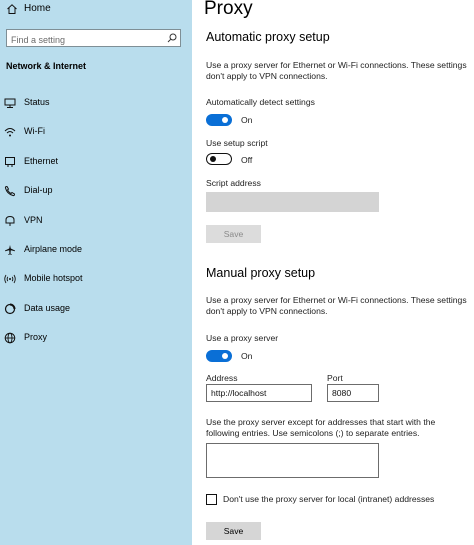 Image resolution: width=474 pixels, height=545 pixels. Describe the element at coordinates (259, 393) in the screenshot. I see `address-input` at that location.